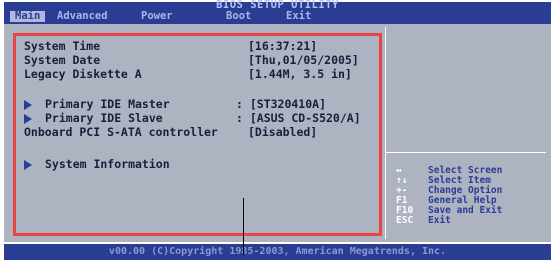 This screenshot has width=555, height=264. I want to click on primary-ide-slave-value: : [ASUS CD-S520/A], so click(298, 118).